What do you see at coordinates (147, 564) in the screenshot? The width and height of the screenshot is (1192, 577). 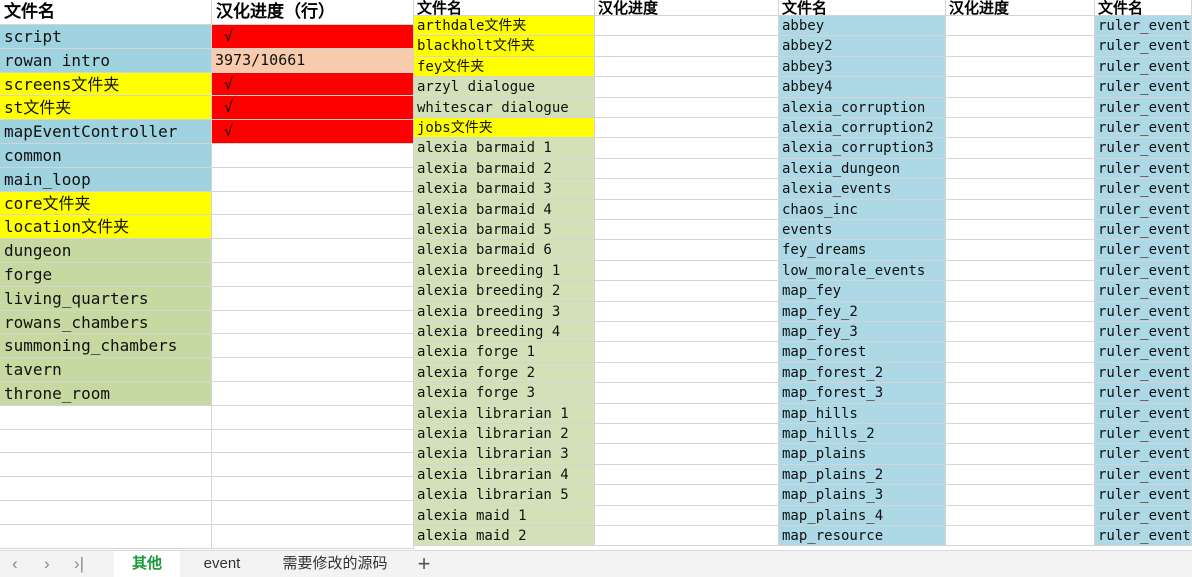 I see `sheet-tab: 其他` at bounding box center [147, 564].